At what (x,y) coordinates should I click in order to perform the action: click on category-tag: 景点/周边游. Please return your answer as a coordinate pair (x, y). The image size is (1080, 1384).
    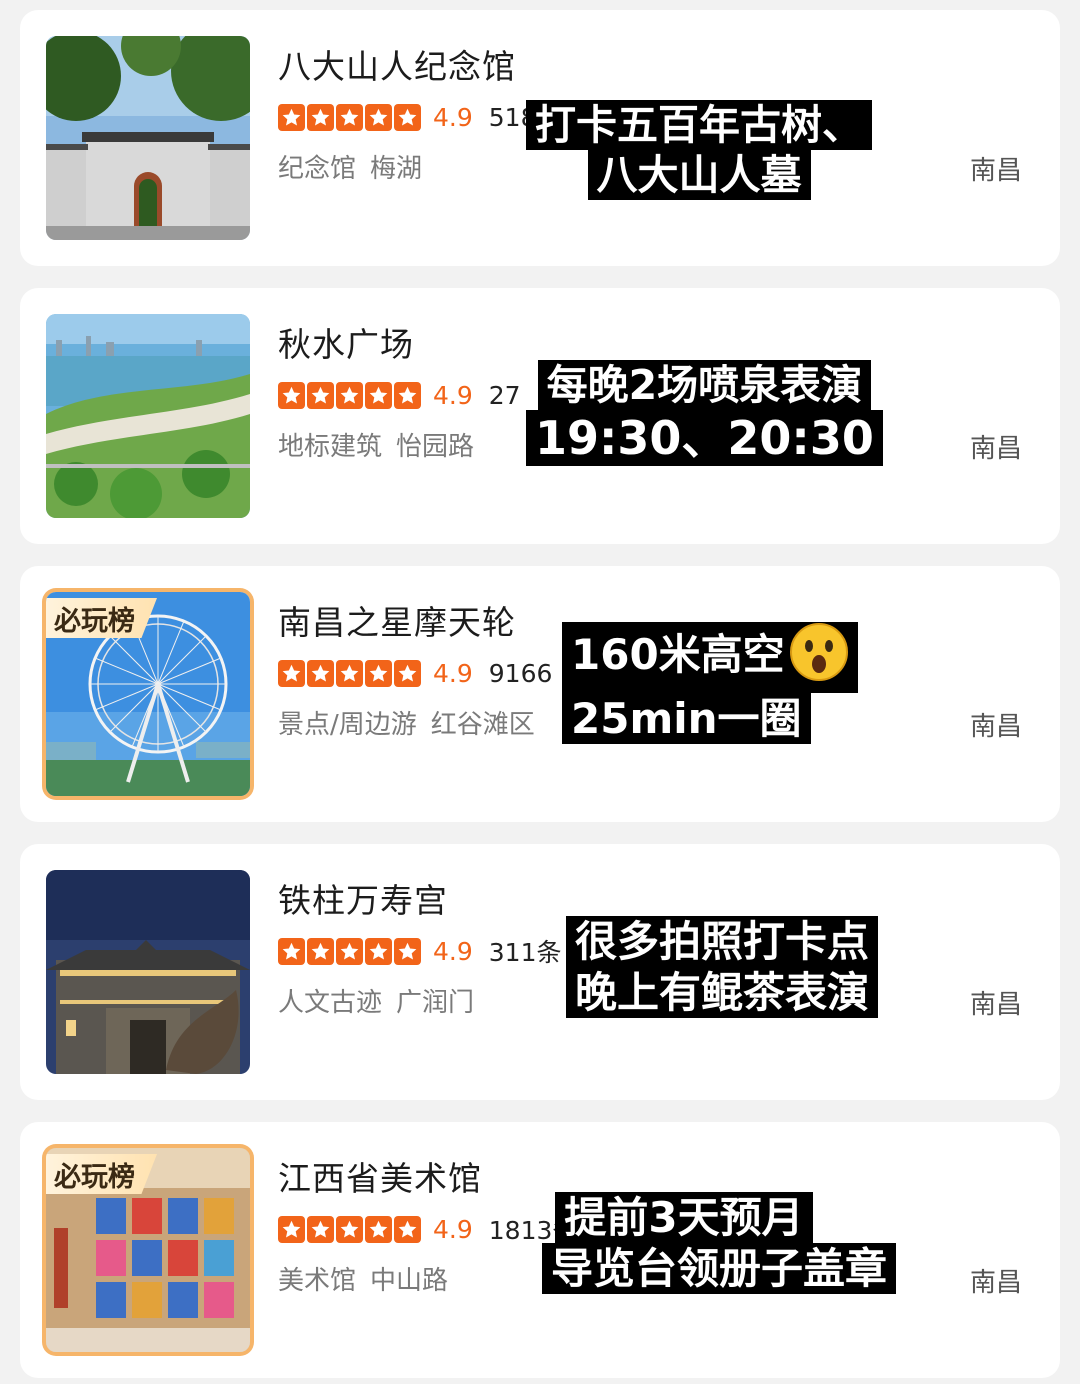
    Looking at the image, I should click on (347, 725).